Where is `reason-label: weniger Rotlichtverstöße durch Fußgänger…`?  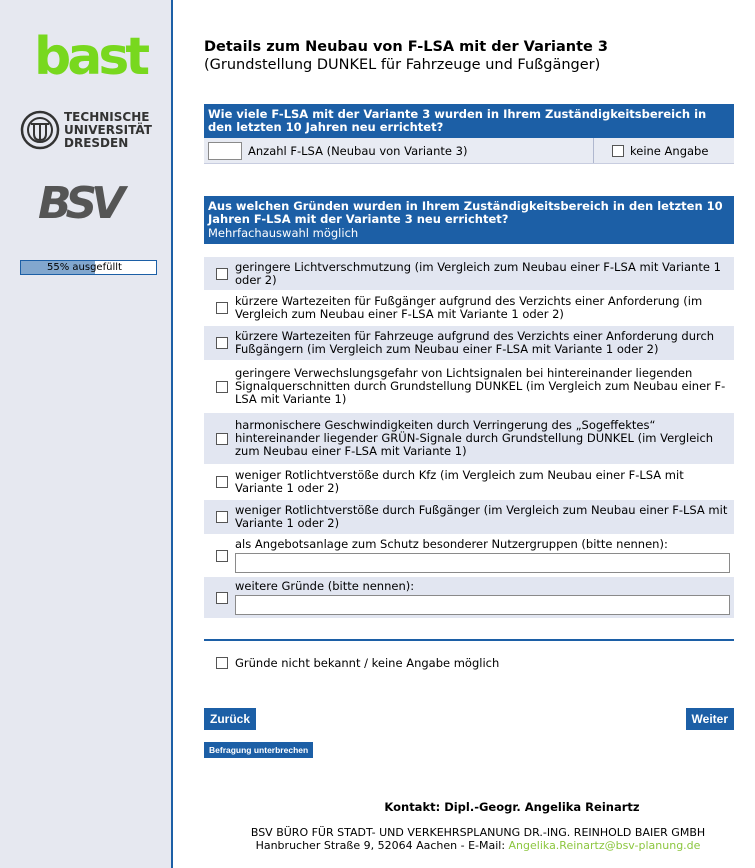 reason-label: weniger Rotlichtverstöße durch Fußgänger… is located at coordinates (481, 516).